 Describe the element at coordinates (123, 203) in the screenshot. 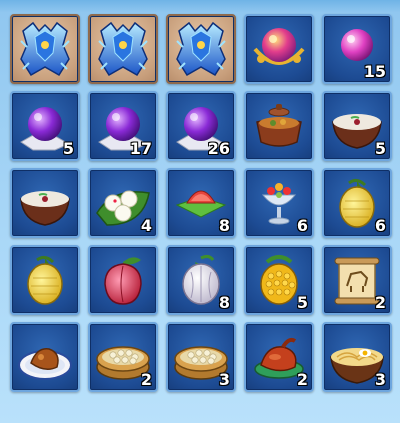

I see `inventory-slot: 4` at that location.